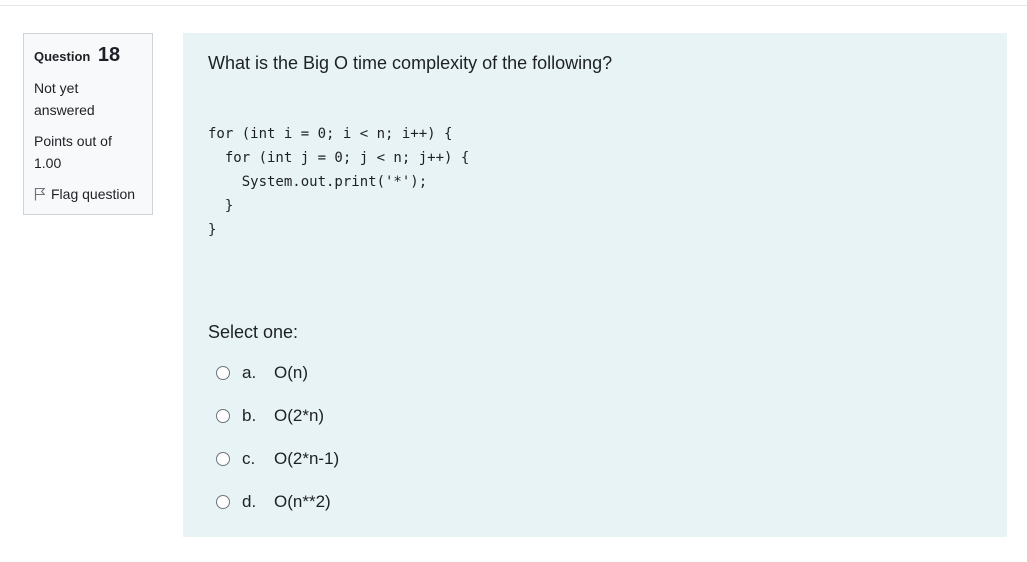 The width and height of the screenshot is (1027, 562). I want to click on answer-option-a: a. O(n), so click(416, 372).